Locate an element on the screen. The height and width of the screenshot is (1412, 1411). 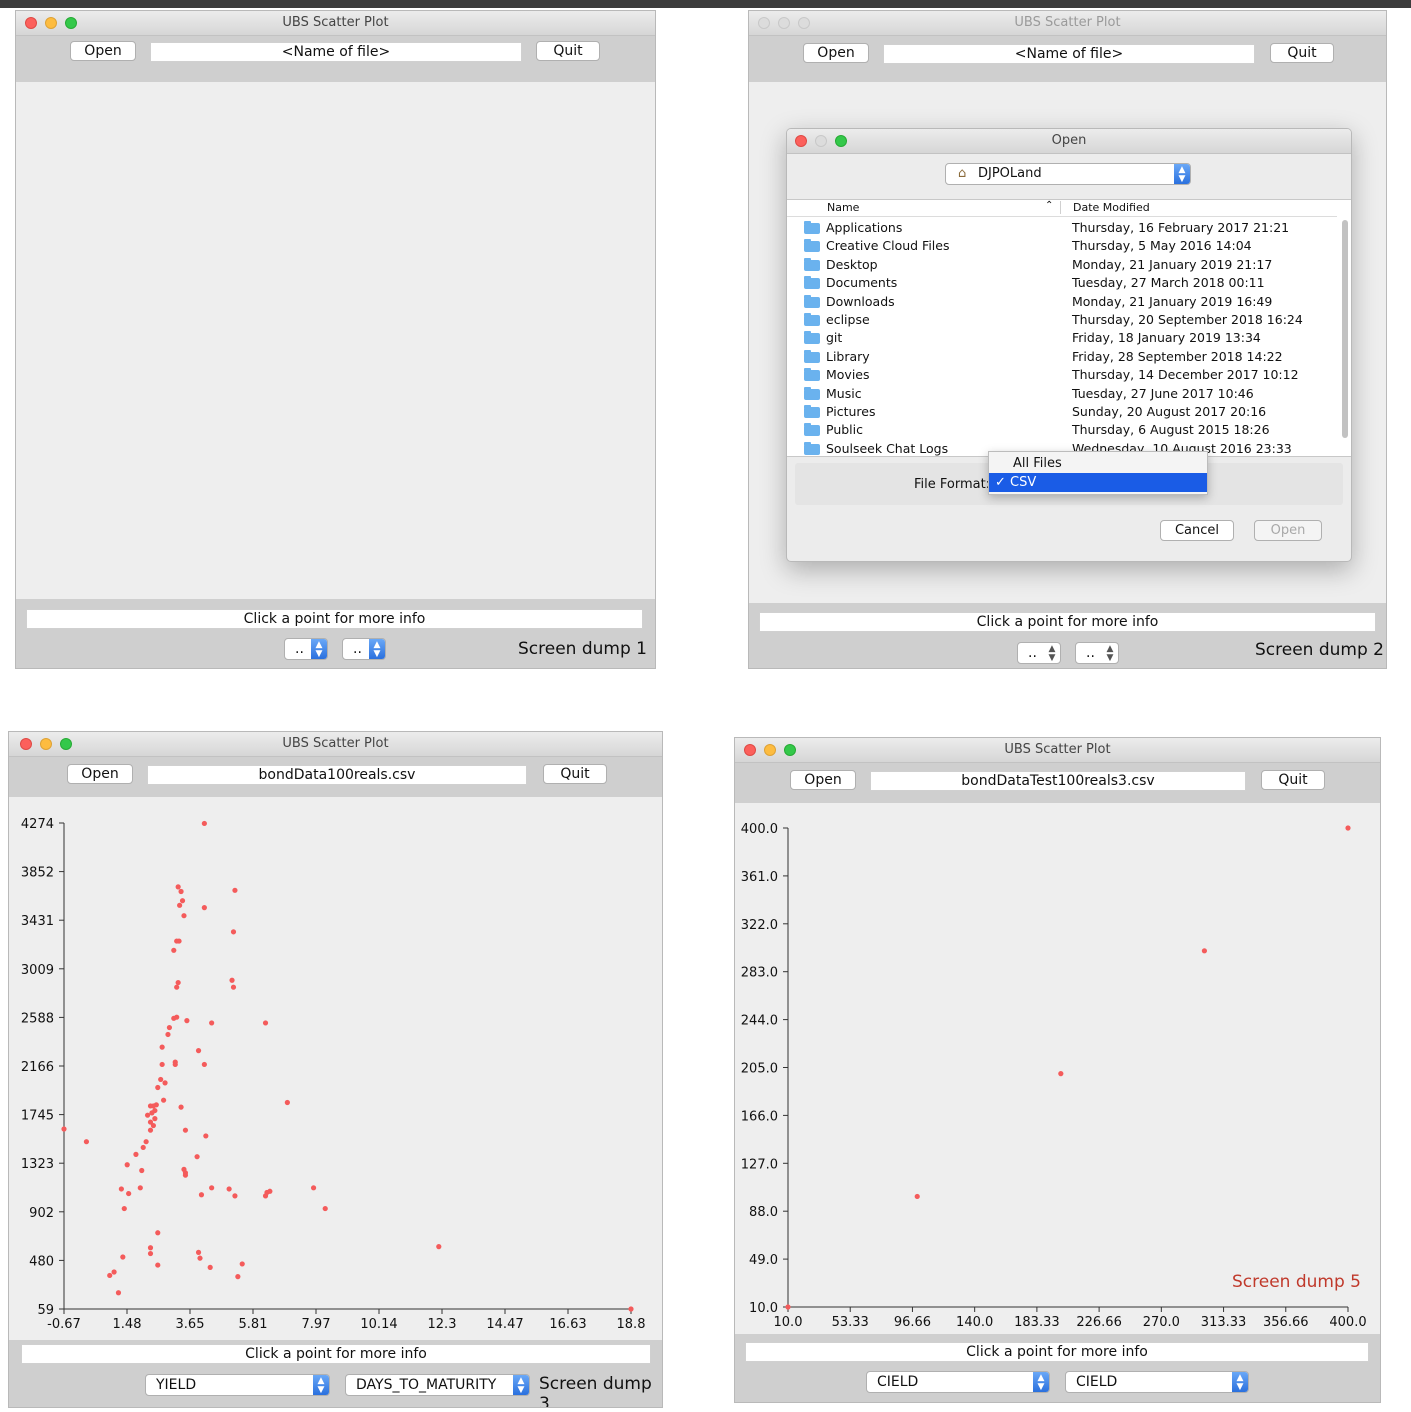
format-option-all-files: All Files is located at coordinates (1098, 463).